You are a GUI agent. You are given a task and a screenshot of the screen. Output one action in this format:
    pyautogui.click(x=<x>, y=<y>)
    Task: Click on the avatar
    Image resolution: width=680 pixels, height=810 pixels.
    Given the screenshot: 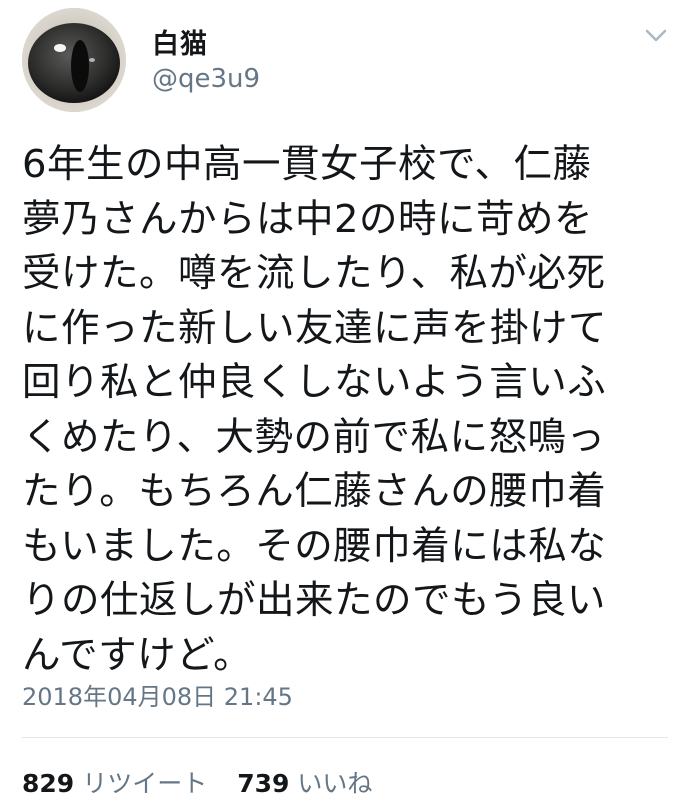 What is the action you would take?
    pyautogui.click(x=74, y=60)
    